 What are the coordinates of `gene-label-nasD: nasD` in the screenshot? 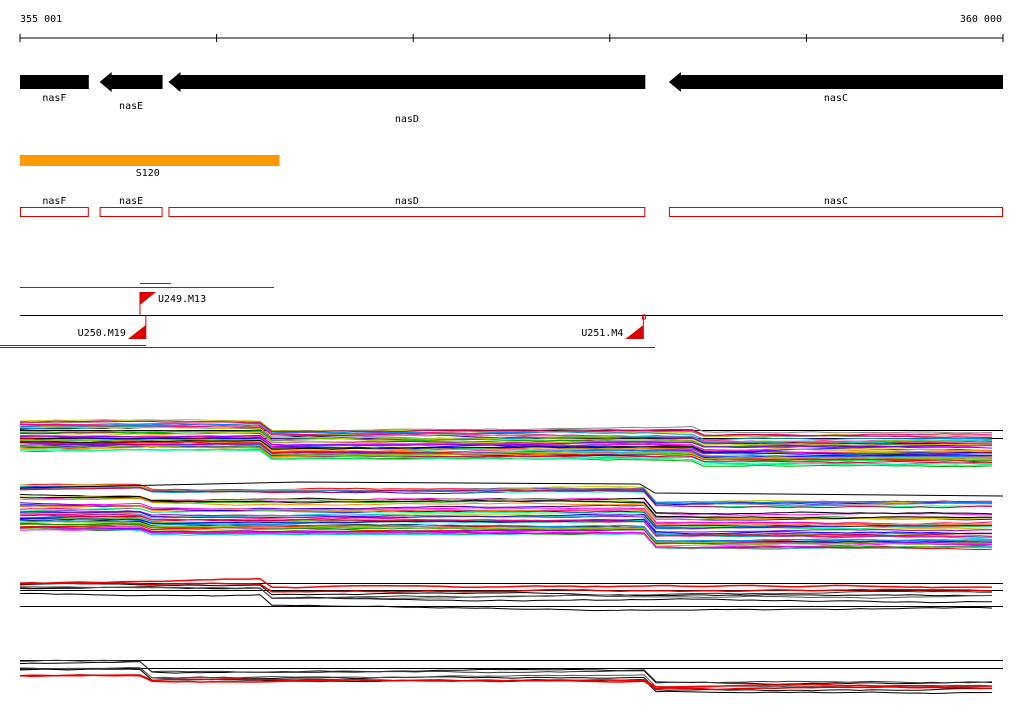 It's located at (407, 119).